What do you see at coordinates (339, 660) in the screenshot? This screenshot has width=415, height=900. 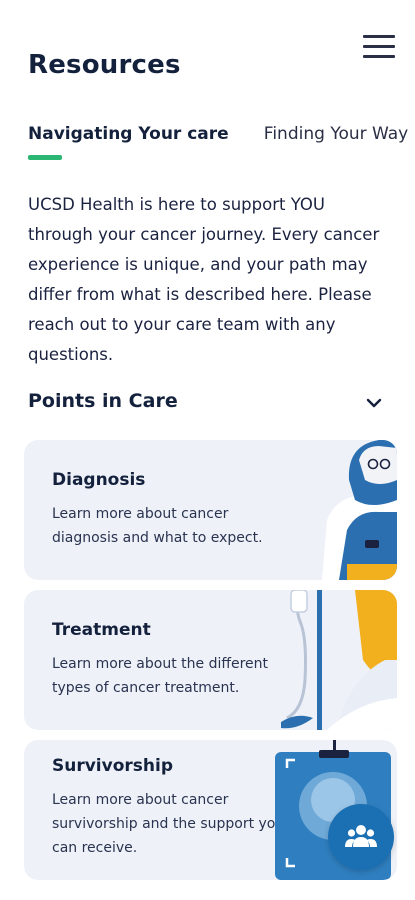 I see `iv-treatment-illustration` at bounding box center [339, 660].